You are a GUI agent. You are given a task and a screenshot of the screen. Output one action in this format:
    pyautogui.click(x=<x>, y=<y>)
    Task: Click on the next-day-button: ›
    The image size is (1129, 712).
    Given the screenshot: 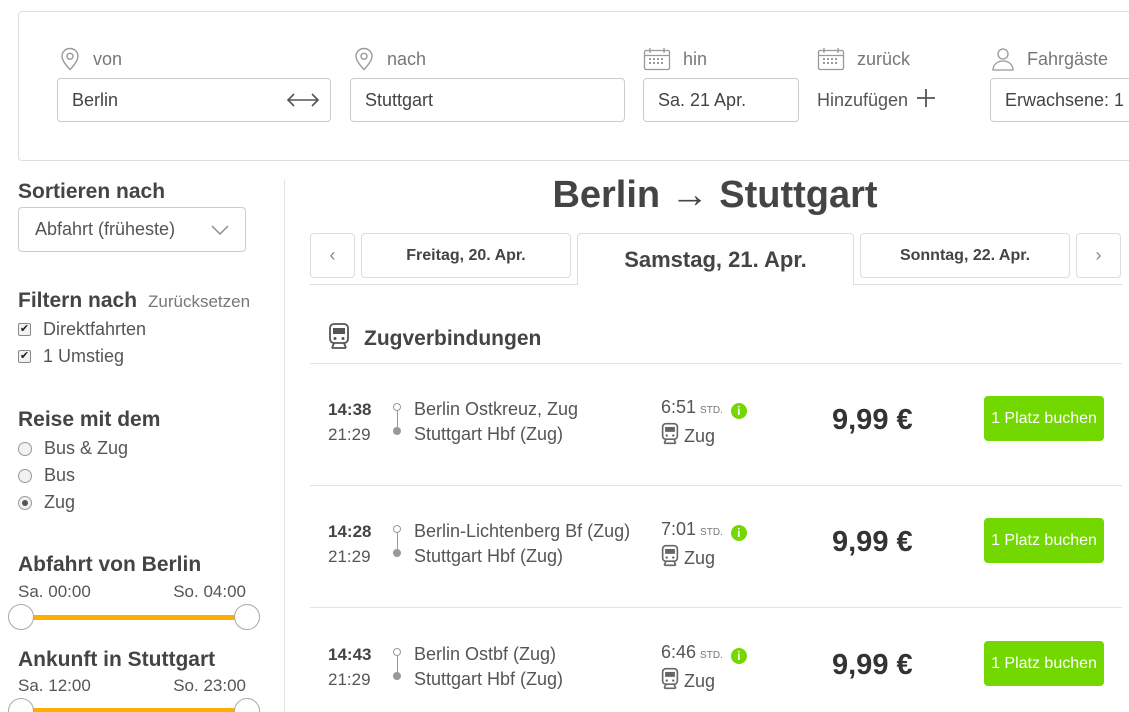 What is the action you would take?
    pyautogui.click(x=1098, y=255)
    